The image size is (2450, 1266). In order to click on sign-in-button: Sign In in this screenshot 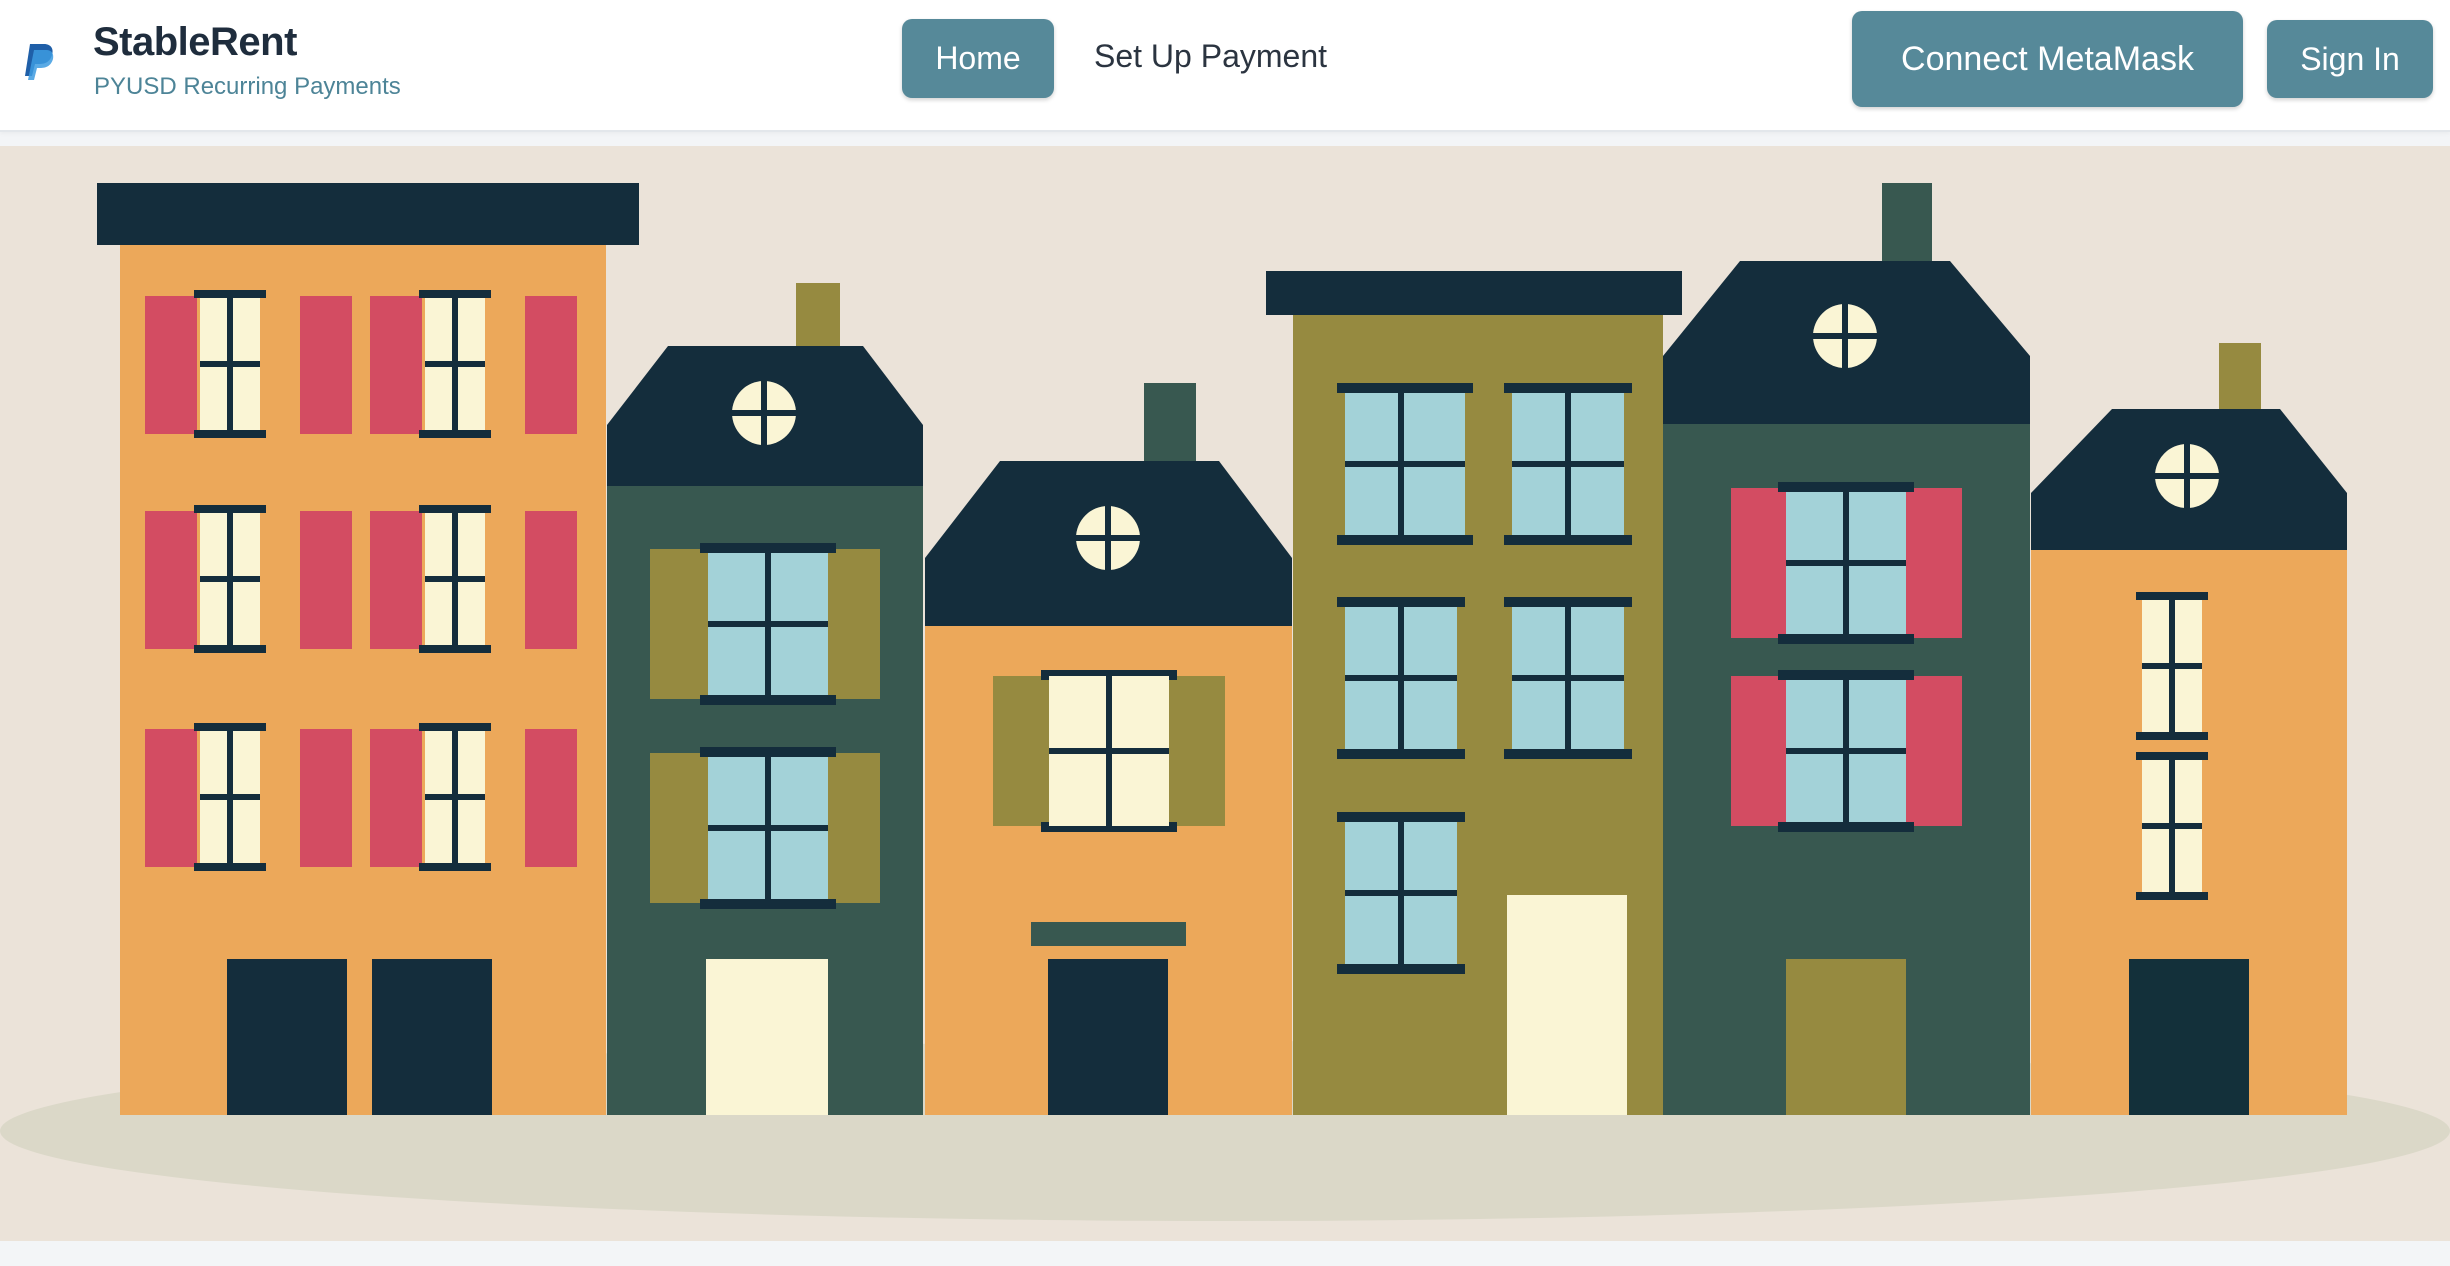, I will do `click(2350, 59)`.